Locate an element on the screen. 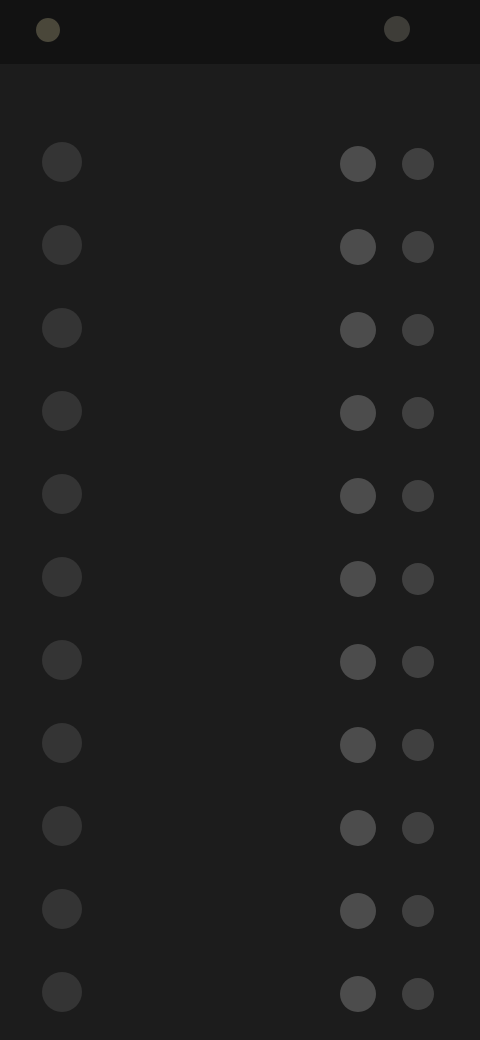 The image size is (480, 1040). more-icon is located at coordinates (397, 29).